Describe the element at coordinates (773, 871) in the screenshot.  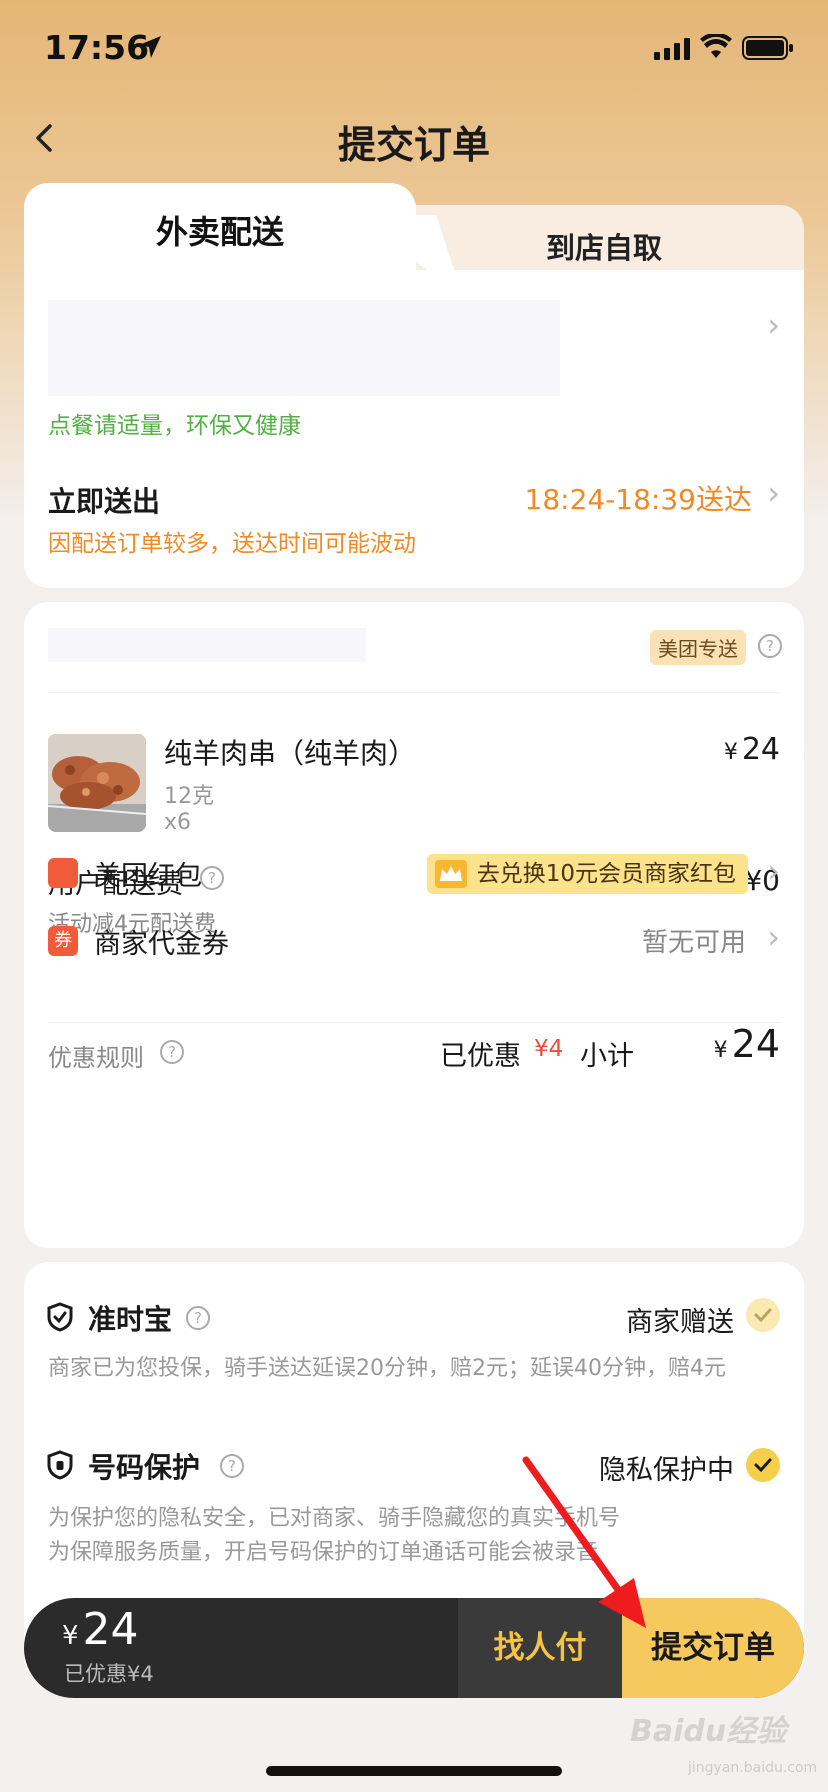
I see `red-packet-chevron-icon: ›` at that location.